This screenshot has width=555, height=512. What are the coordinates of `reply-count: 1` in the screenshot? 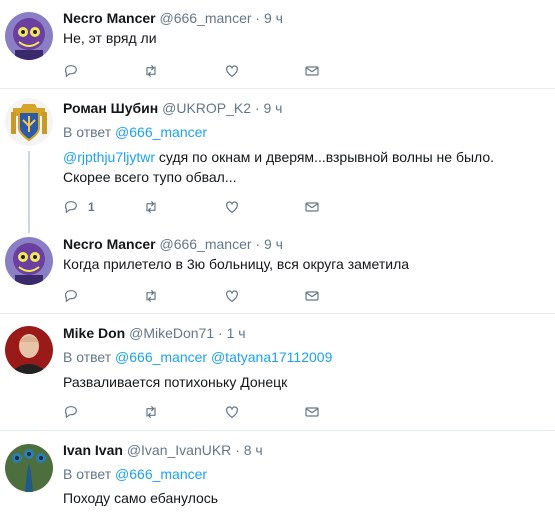 It's located at (91, 207).